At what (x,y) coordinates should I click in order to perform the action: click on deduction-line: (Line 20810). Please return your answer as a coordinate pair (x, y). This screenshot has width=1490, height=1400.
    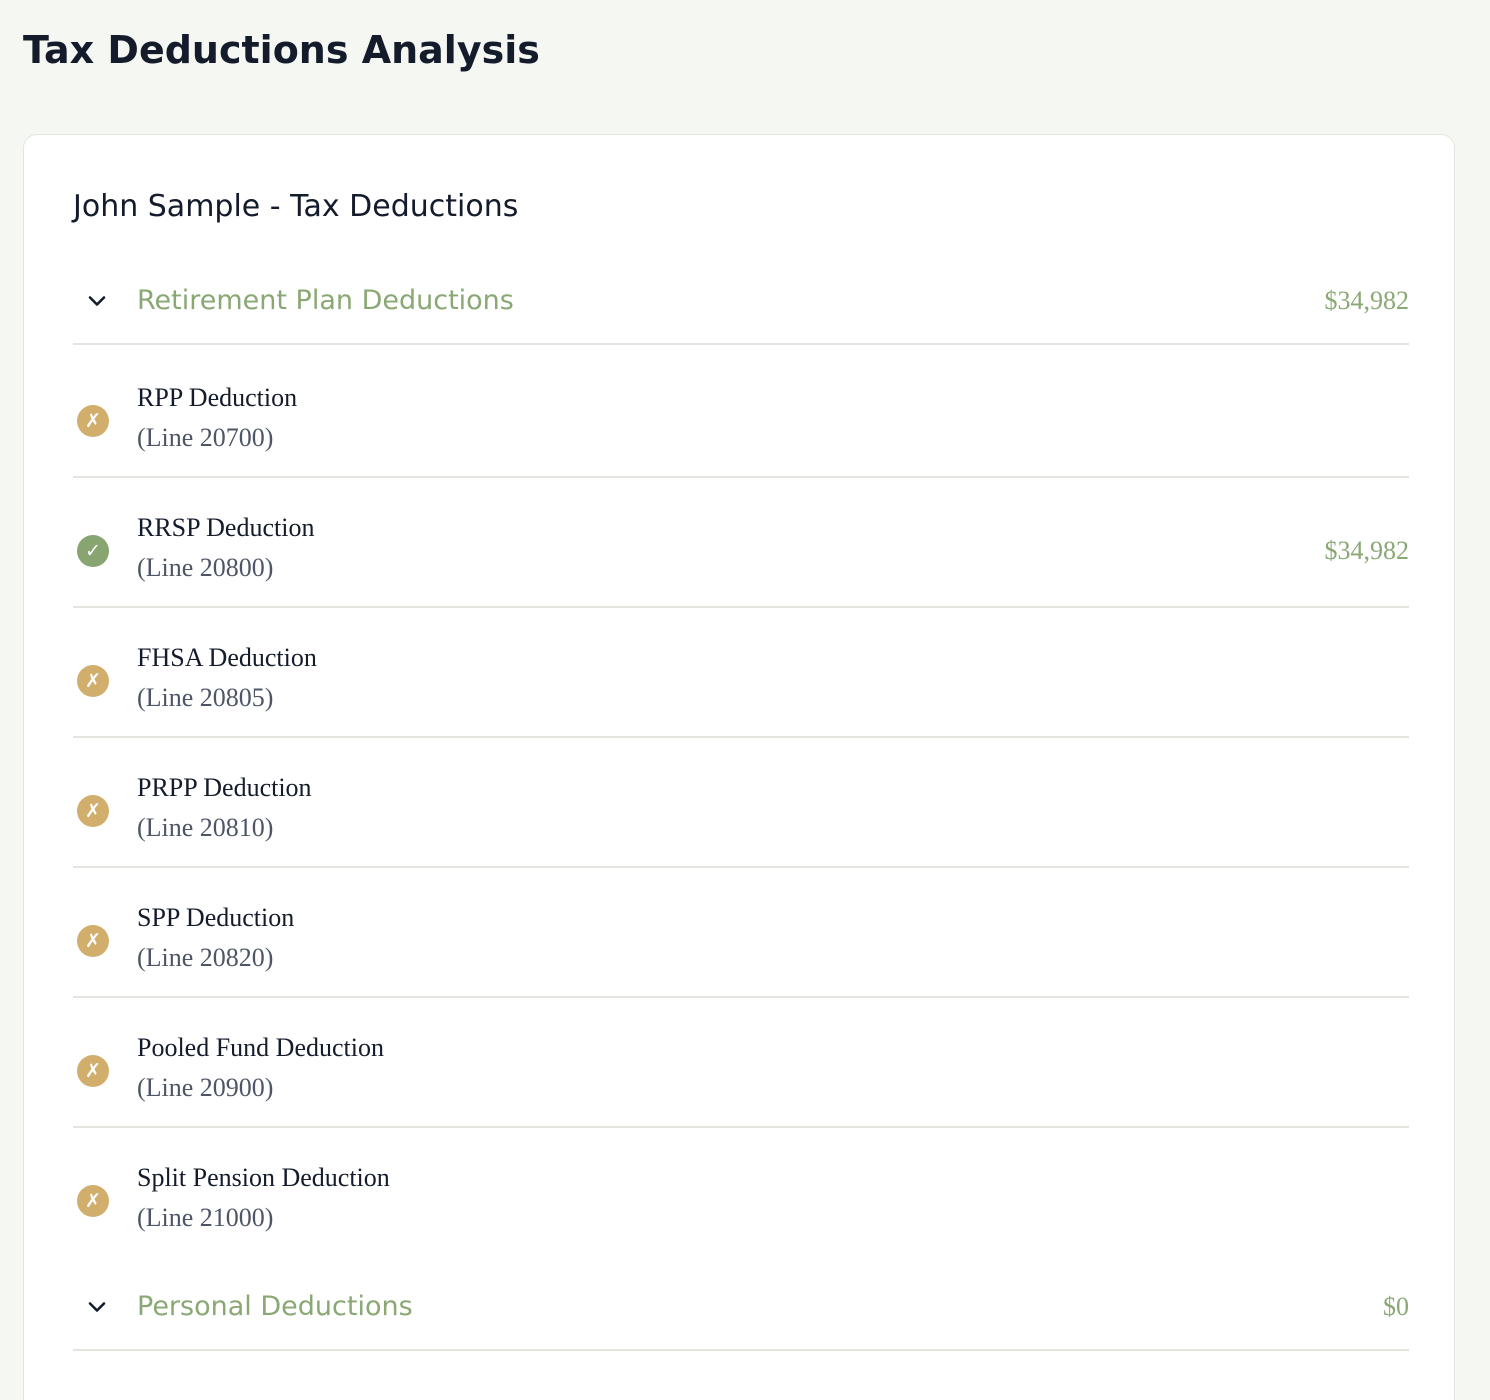
    Looking at the image, I should click on (205, 827).